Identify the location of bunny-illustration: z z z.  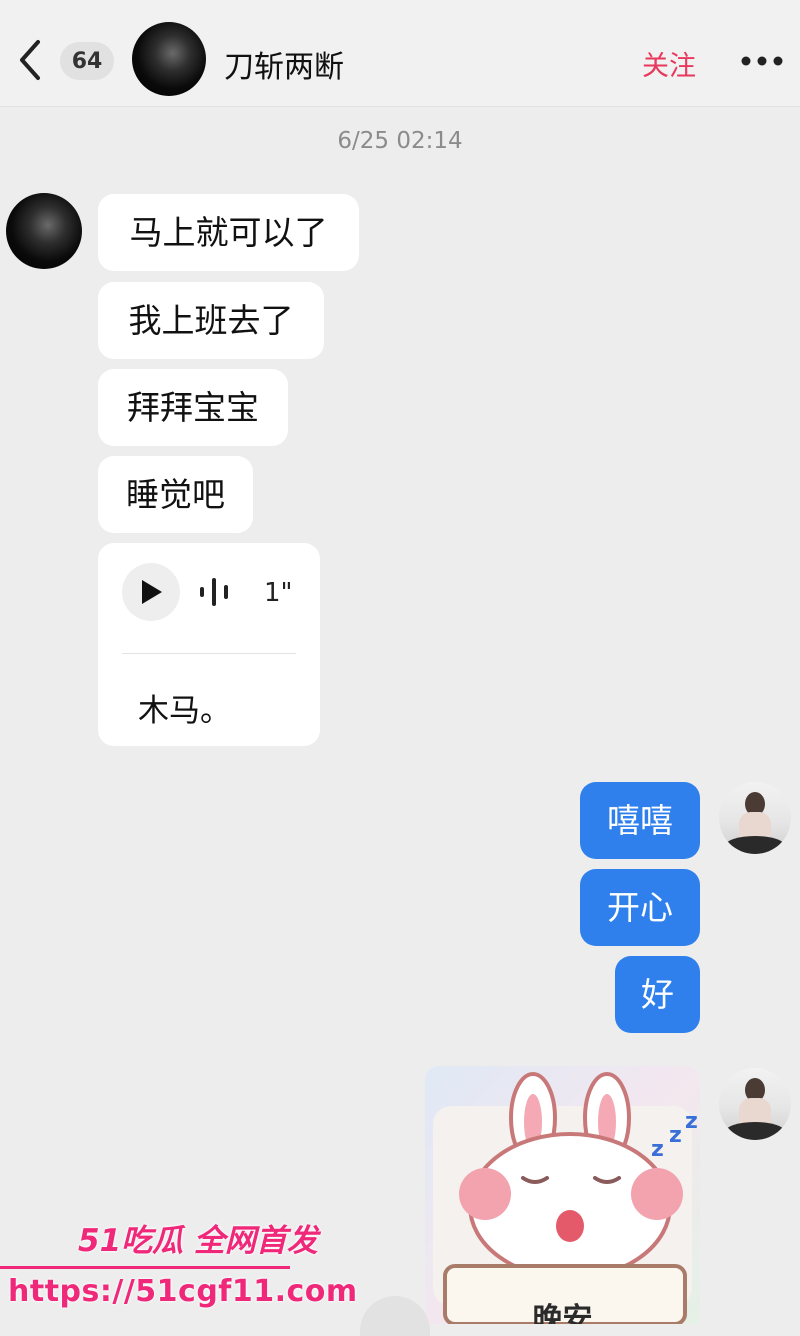
(565, 1198).